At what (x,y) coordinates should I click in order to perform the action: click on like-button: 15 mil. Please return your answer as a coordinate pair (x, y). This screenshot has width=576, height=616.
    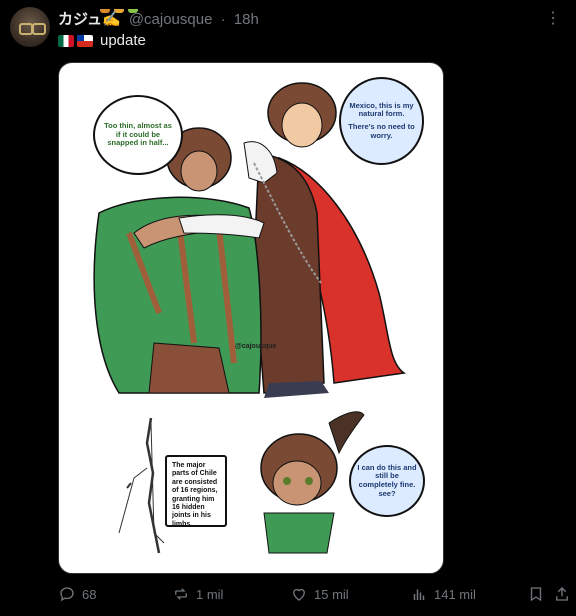
    Looking at the image, I should click on (319, 594).